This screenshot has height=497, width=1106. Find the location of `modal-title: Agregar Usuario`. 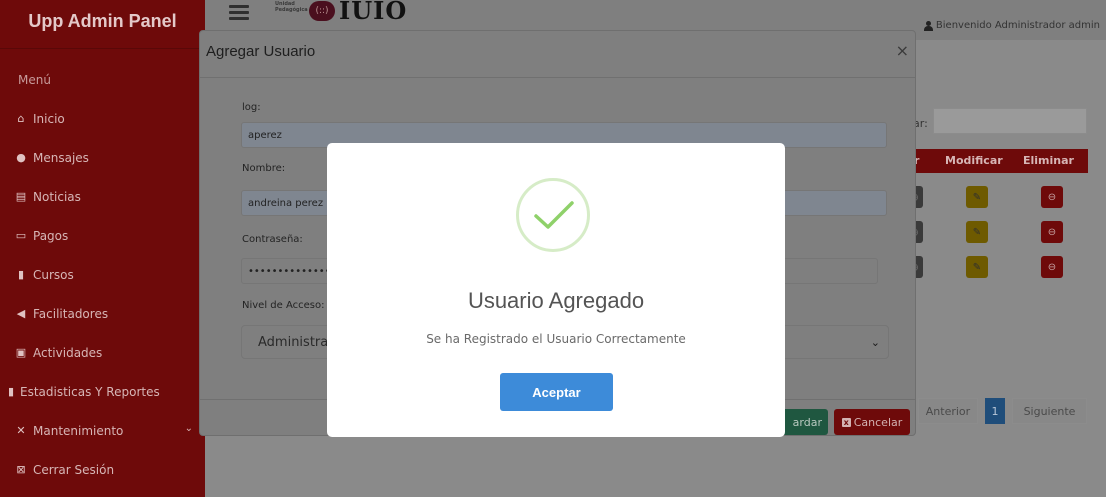

modal-title: Agregar Usuario is located at coordinates (261, 51).